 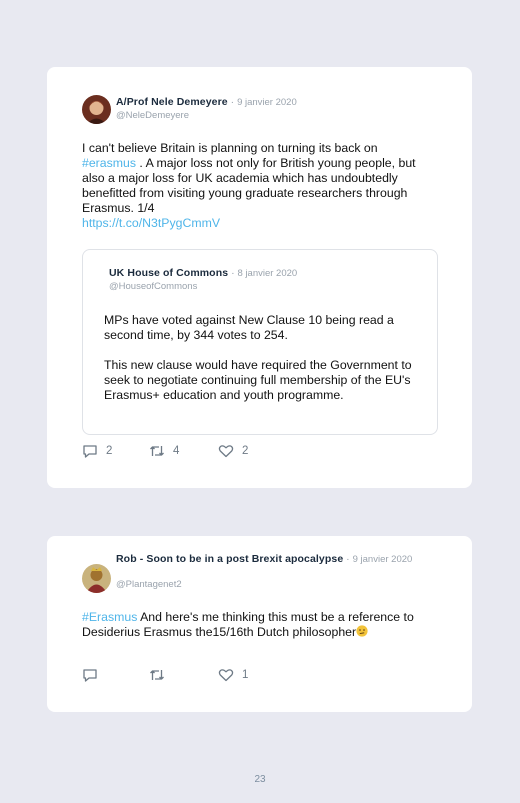 I want to click on tweet-actions: 1, so click(x=232, y=676).